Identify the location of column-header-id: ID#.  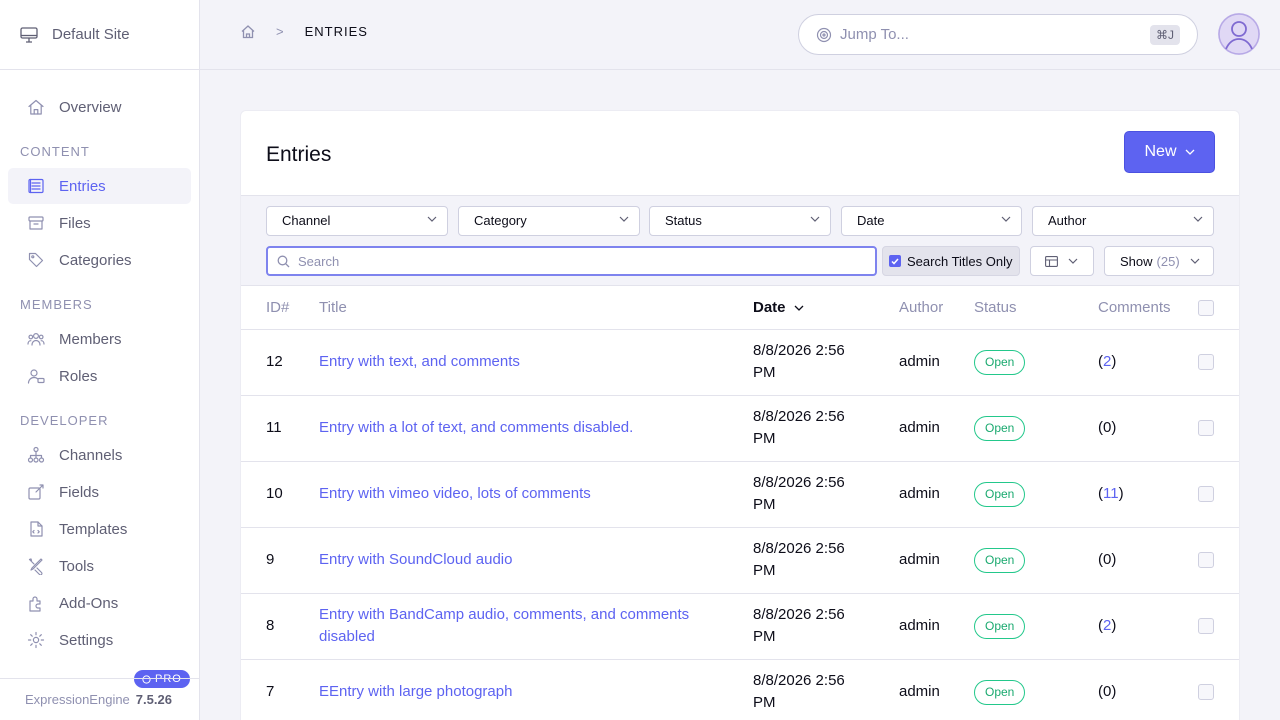
(280, 308).